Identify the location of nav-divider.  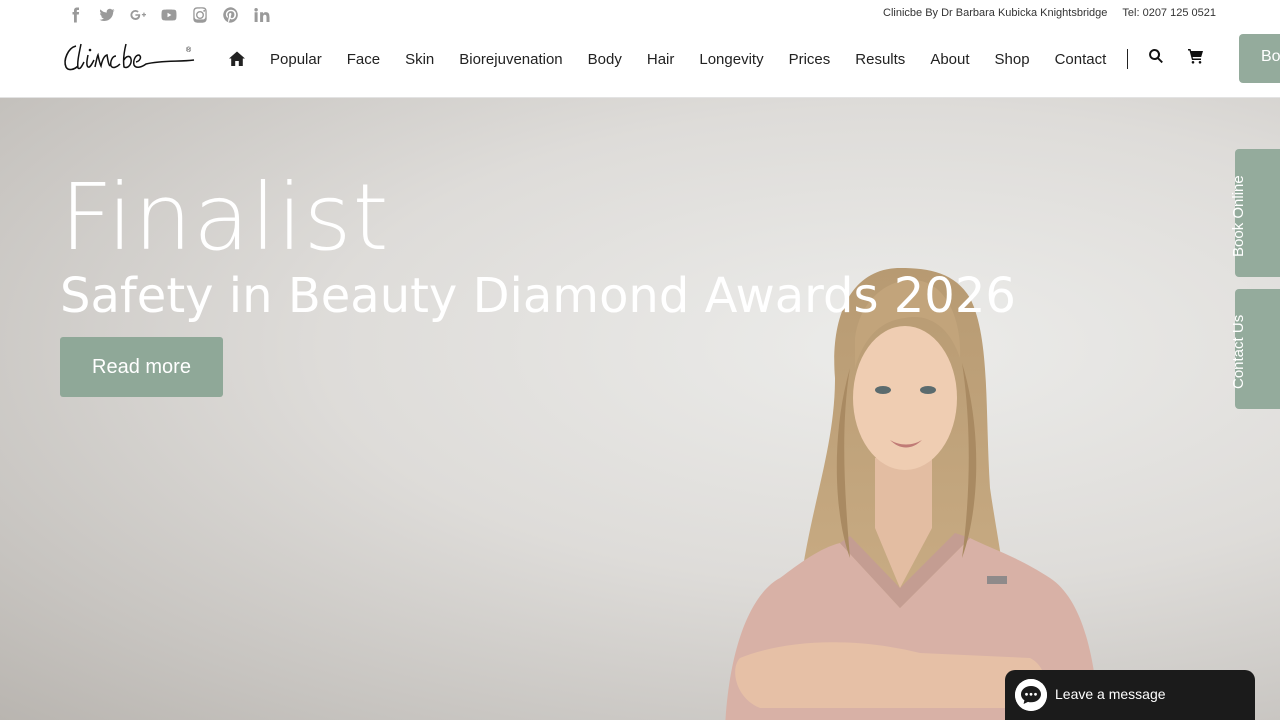
(1128, 59).